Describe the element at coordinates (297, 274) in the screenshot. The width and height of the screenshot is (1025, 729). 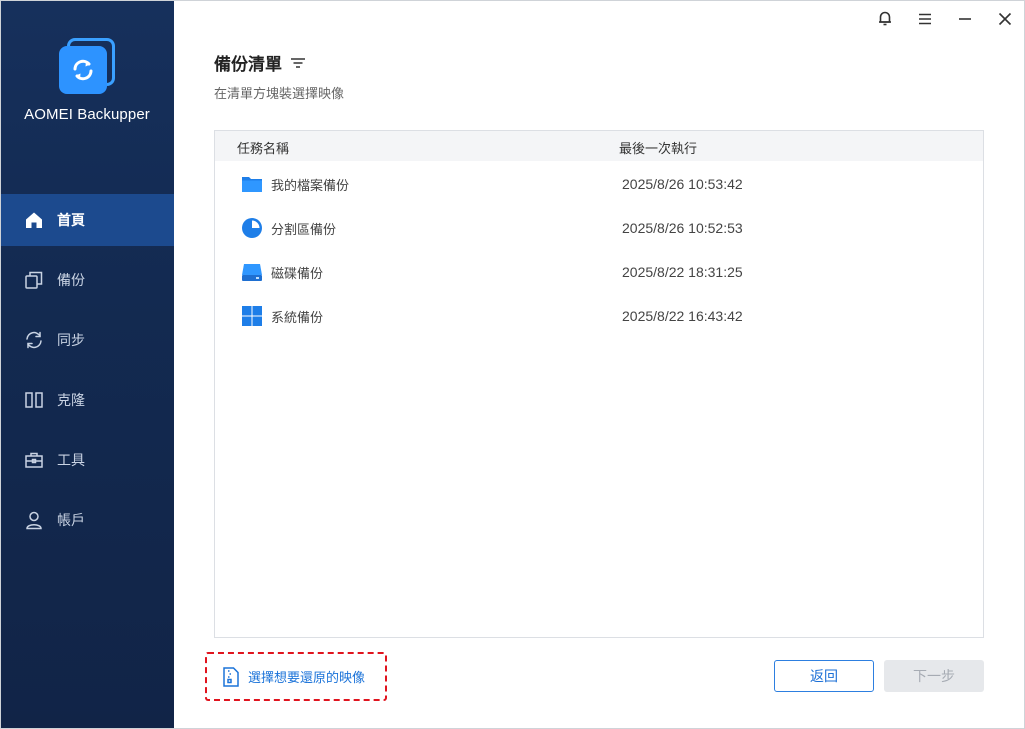
I see `task-name: 磁碟備份` at that location.